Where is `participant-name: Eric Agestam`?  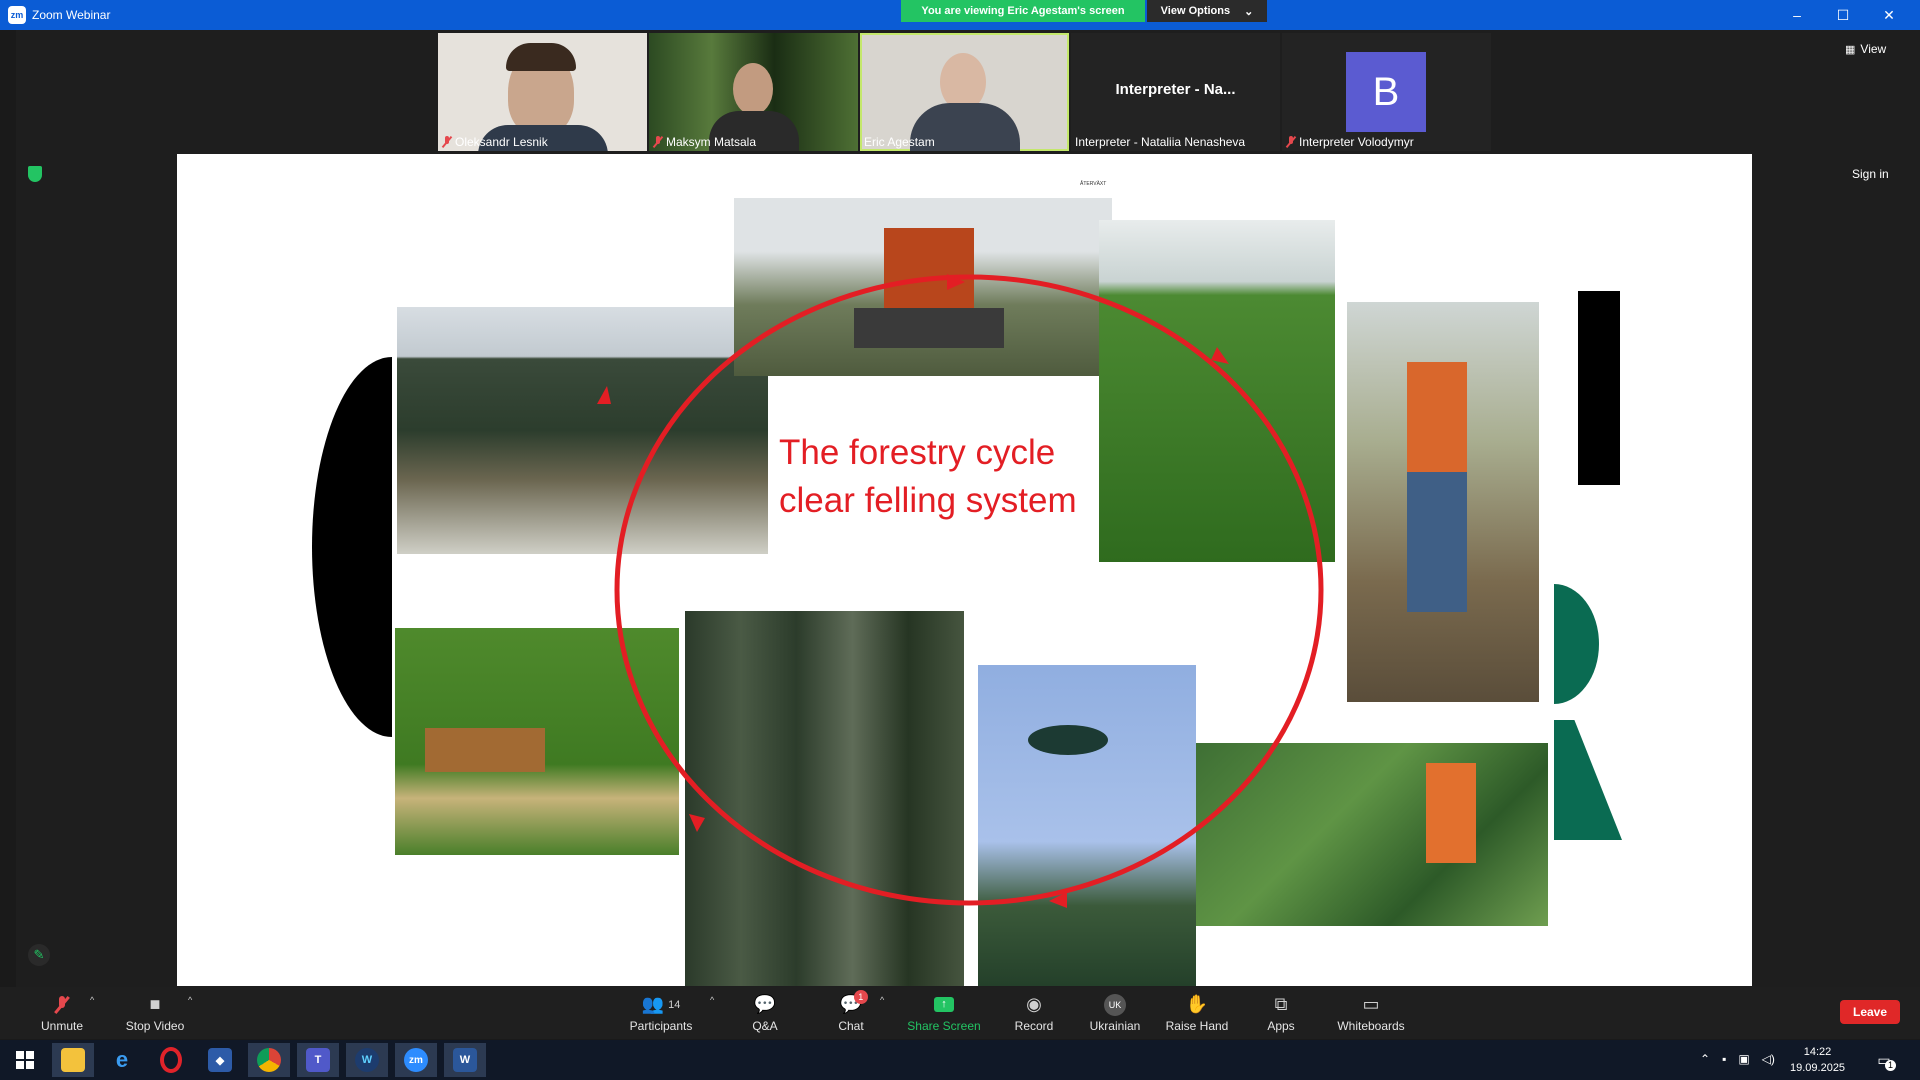
participant-name: Eric Agestam is located at coordinates (899, 142).